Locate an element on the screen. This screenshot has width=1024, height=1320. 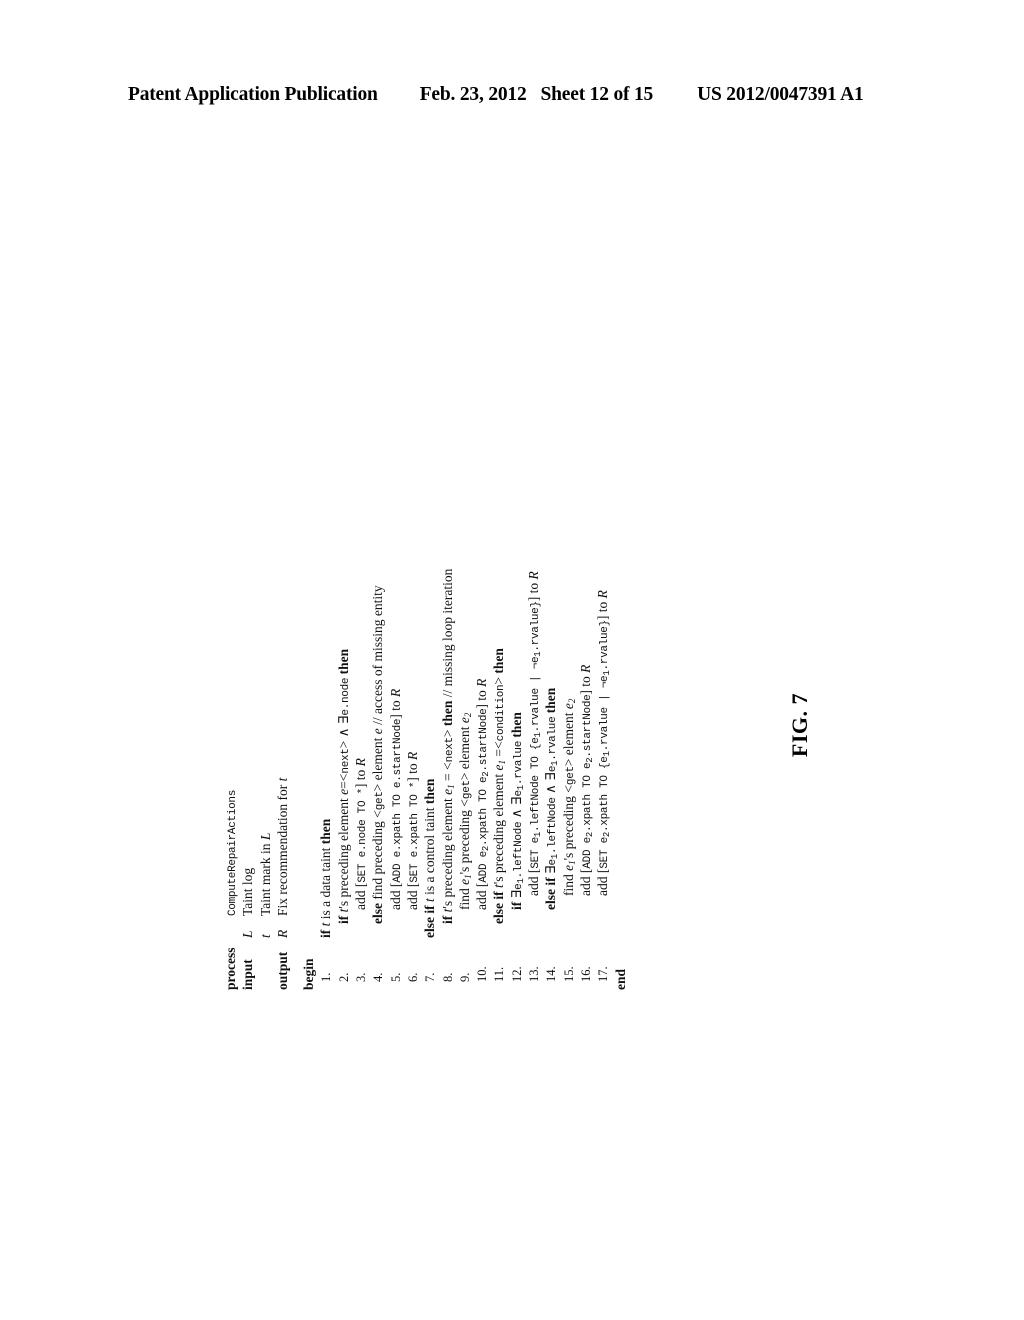
algorithm-line: 9. find e1's preceding <get> element e2 is located at coordinates (464, 660).